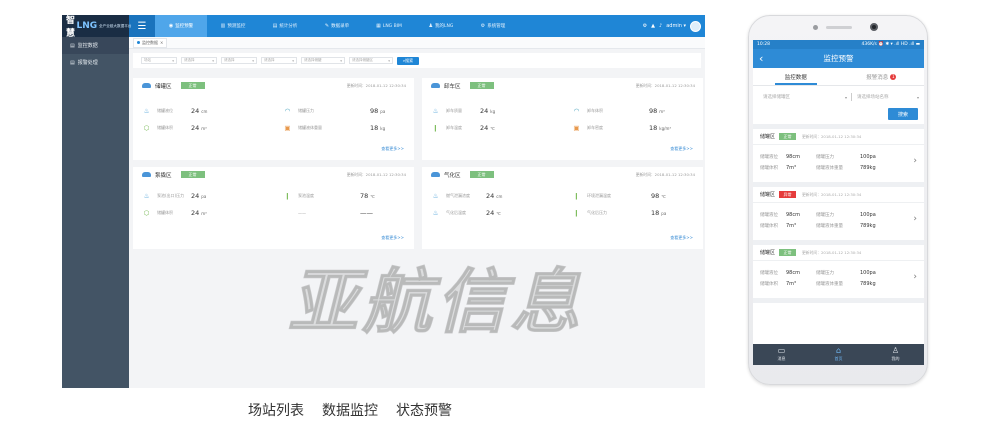  What do you see at coordinates (769, 284) in the screenshot?
I see `metric-label: 储罐体积` at bounding box center [769, 284].